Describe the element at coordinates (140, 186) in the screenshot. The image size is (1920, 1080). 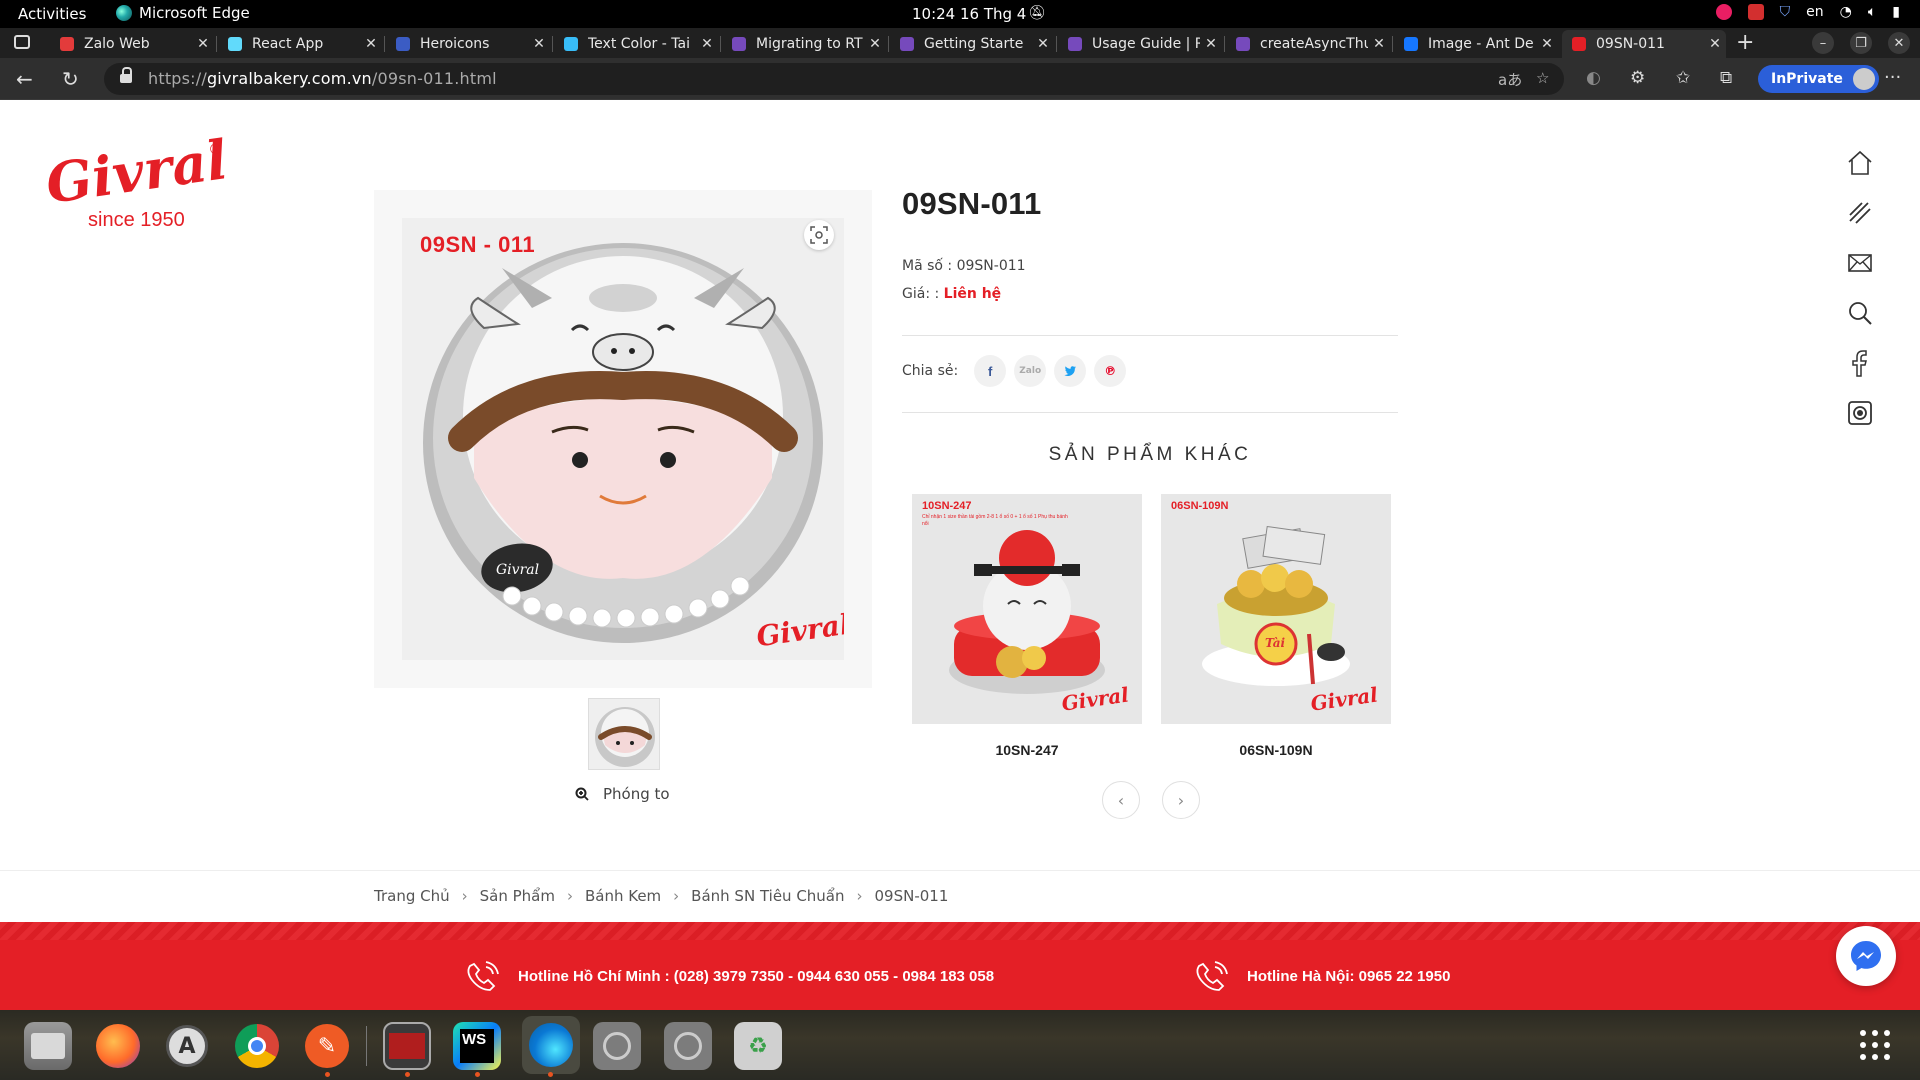
I see `givral-logo: Givral ® since 1950` at that location.